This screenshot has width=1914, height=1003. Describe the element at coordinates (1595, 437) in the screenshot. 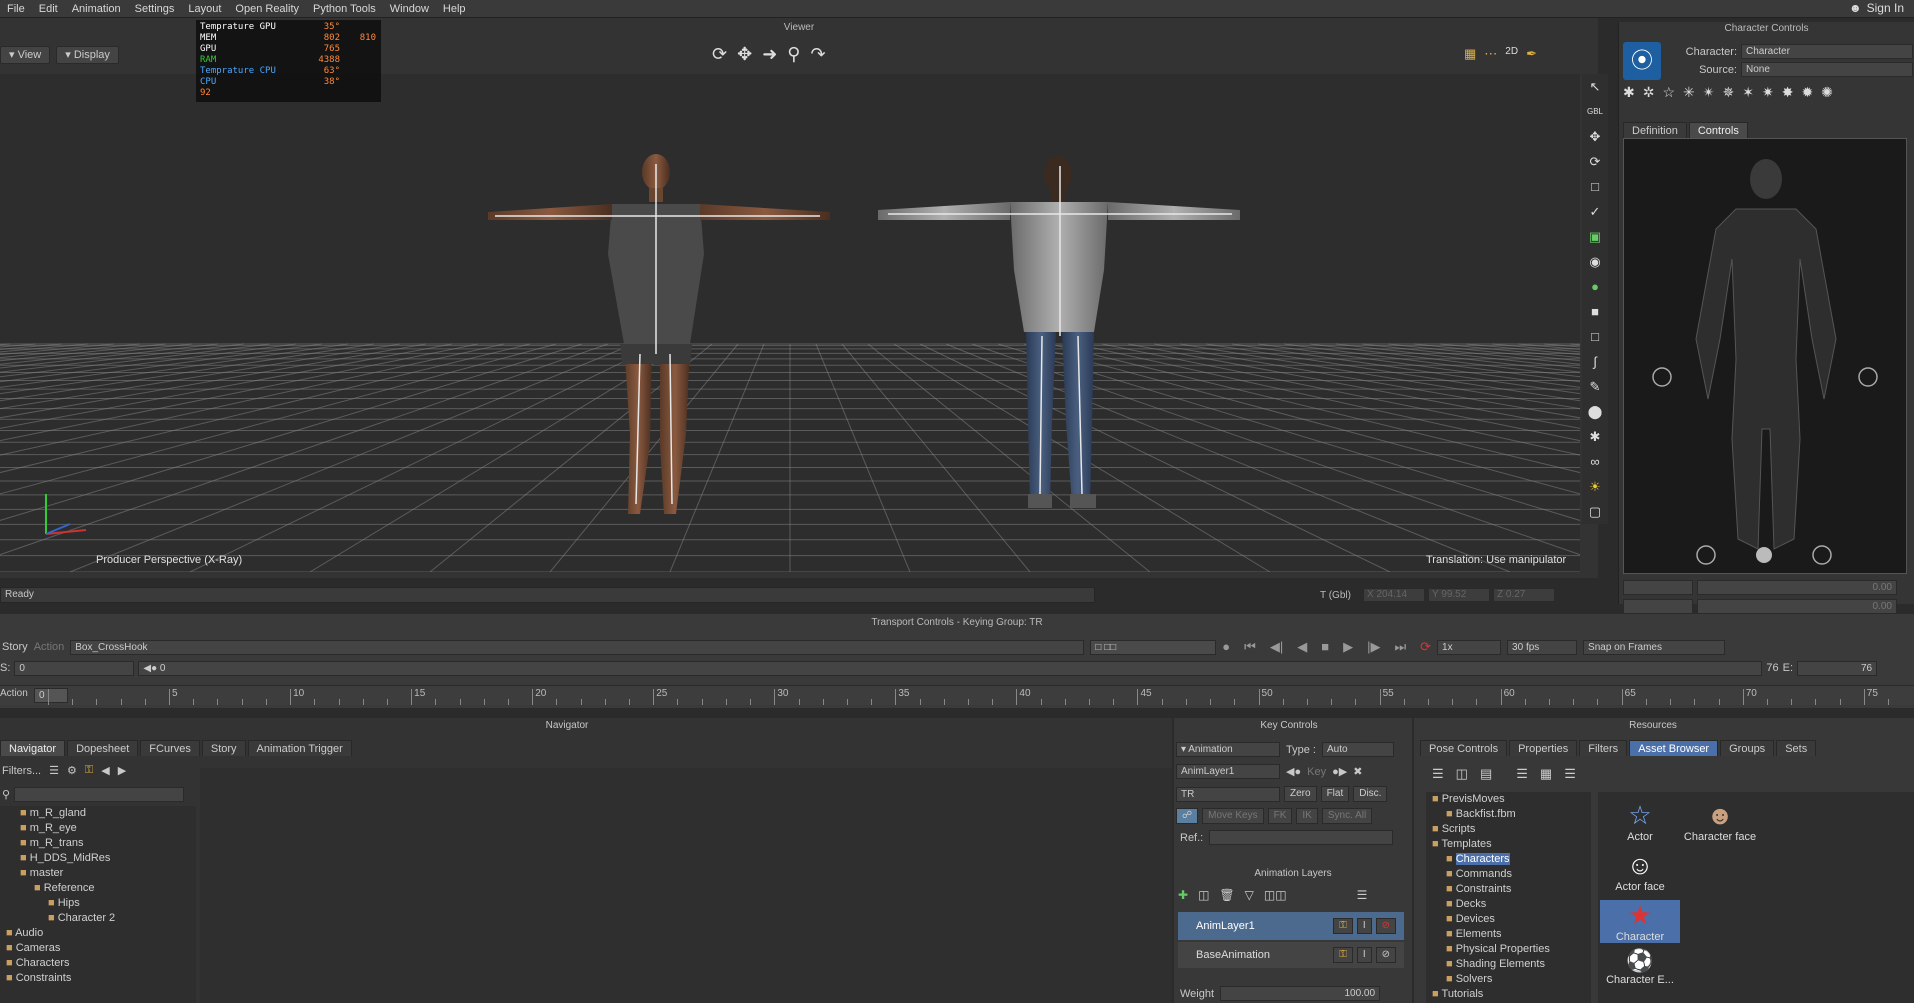

I see `null-icon: ✱` at that location.